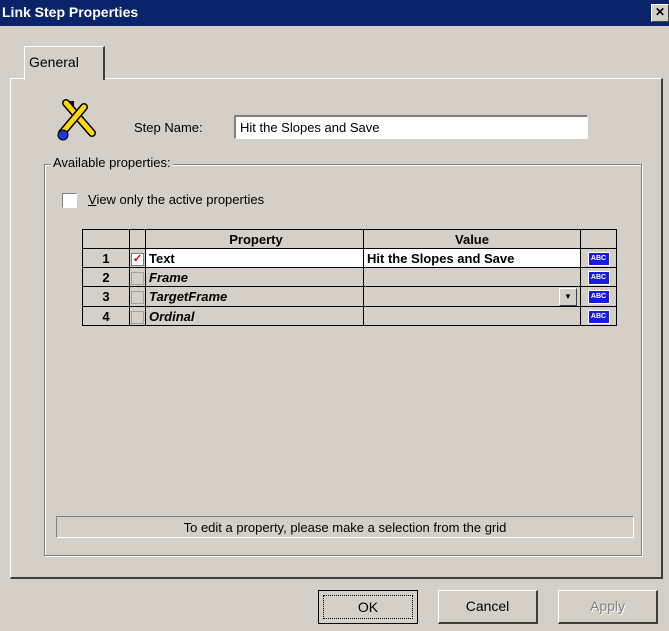  I want to click on property-name: Ordinal, so click(254, 316).